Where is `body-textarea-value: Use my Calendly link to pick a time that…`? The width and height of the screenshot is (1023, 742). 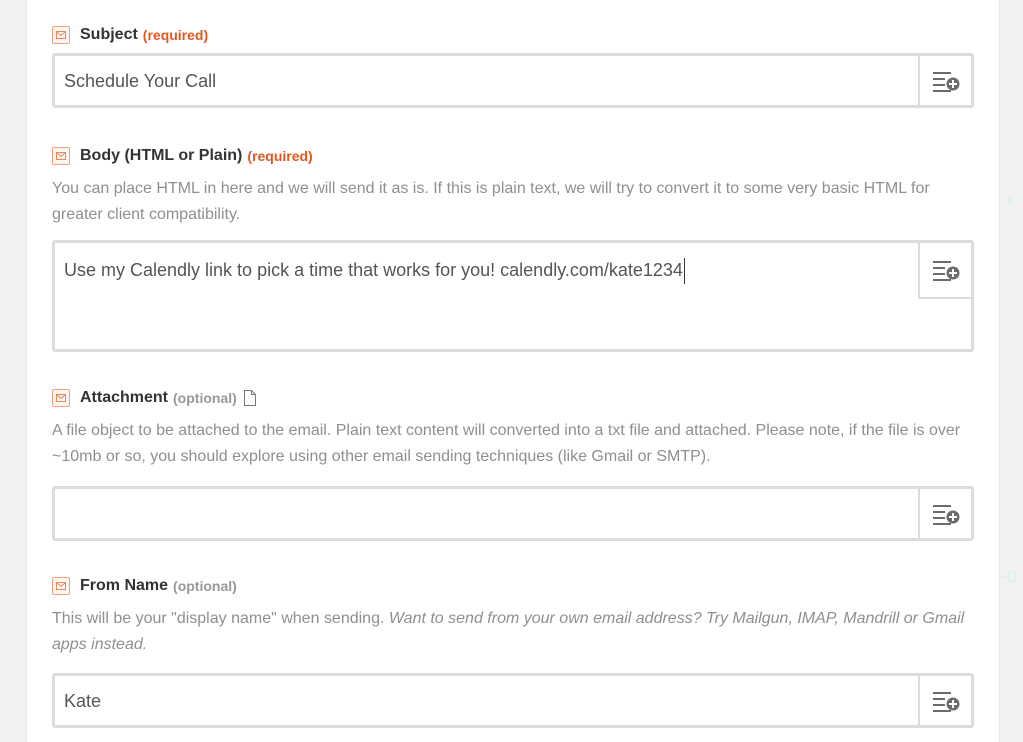 body-textarea-value: Use my Calendly link to pick a time that… is located at coordinates (374, 271).